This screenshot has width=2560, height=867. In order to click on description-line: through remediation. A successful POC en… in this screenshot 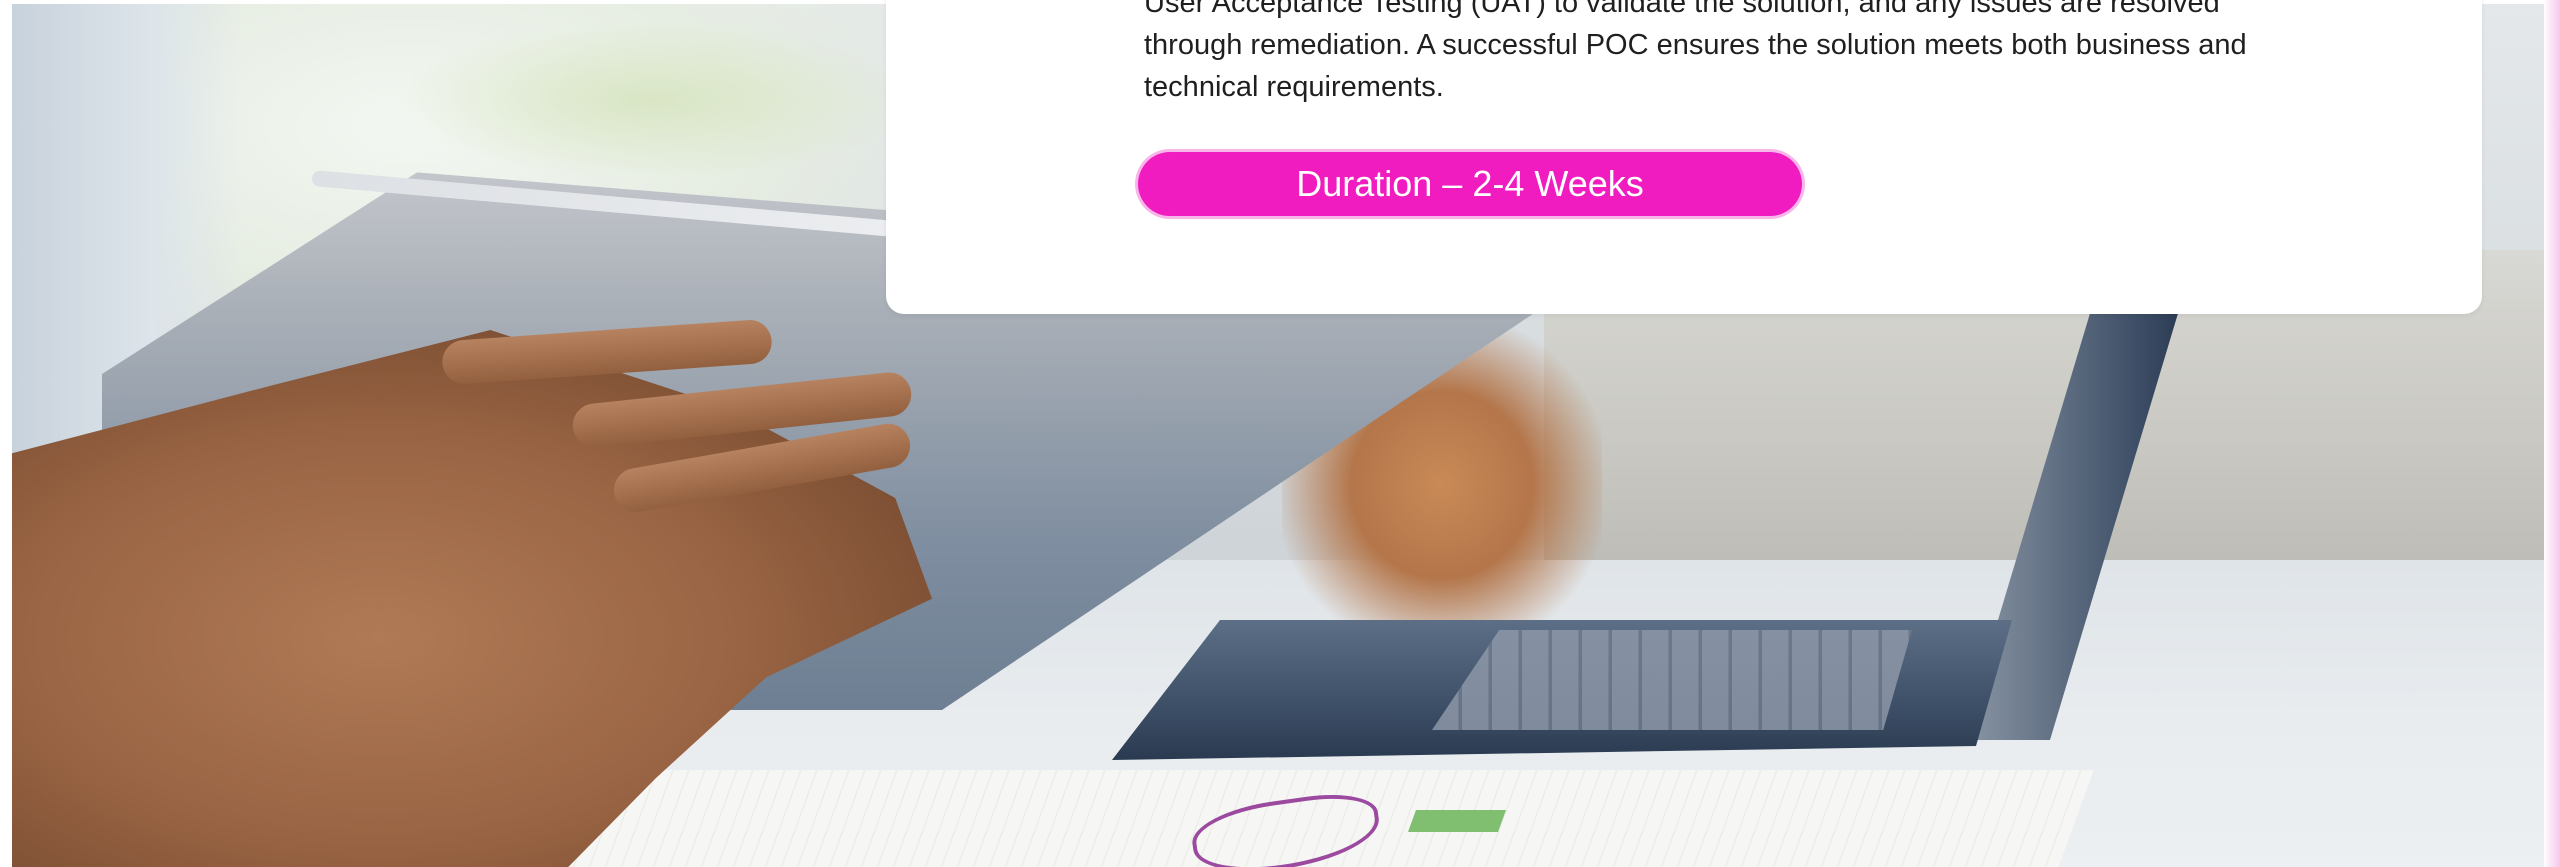, I will do `click(1695, 45)`.